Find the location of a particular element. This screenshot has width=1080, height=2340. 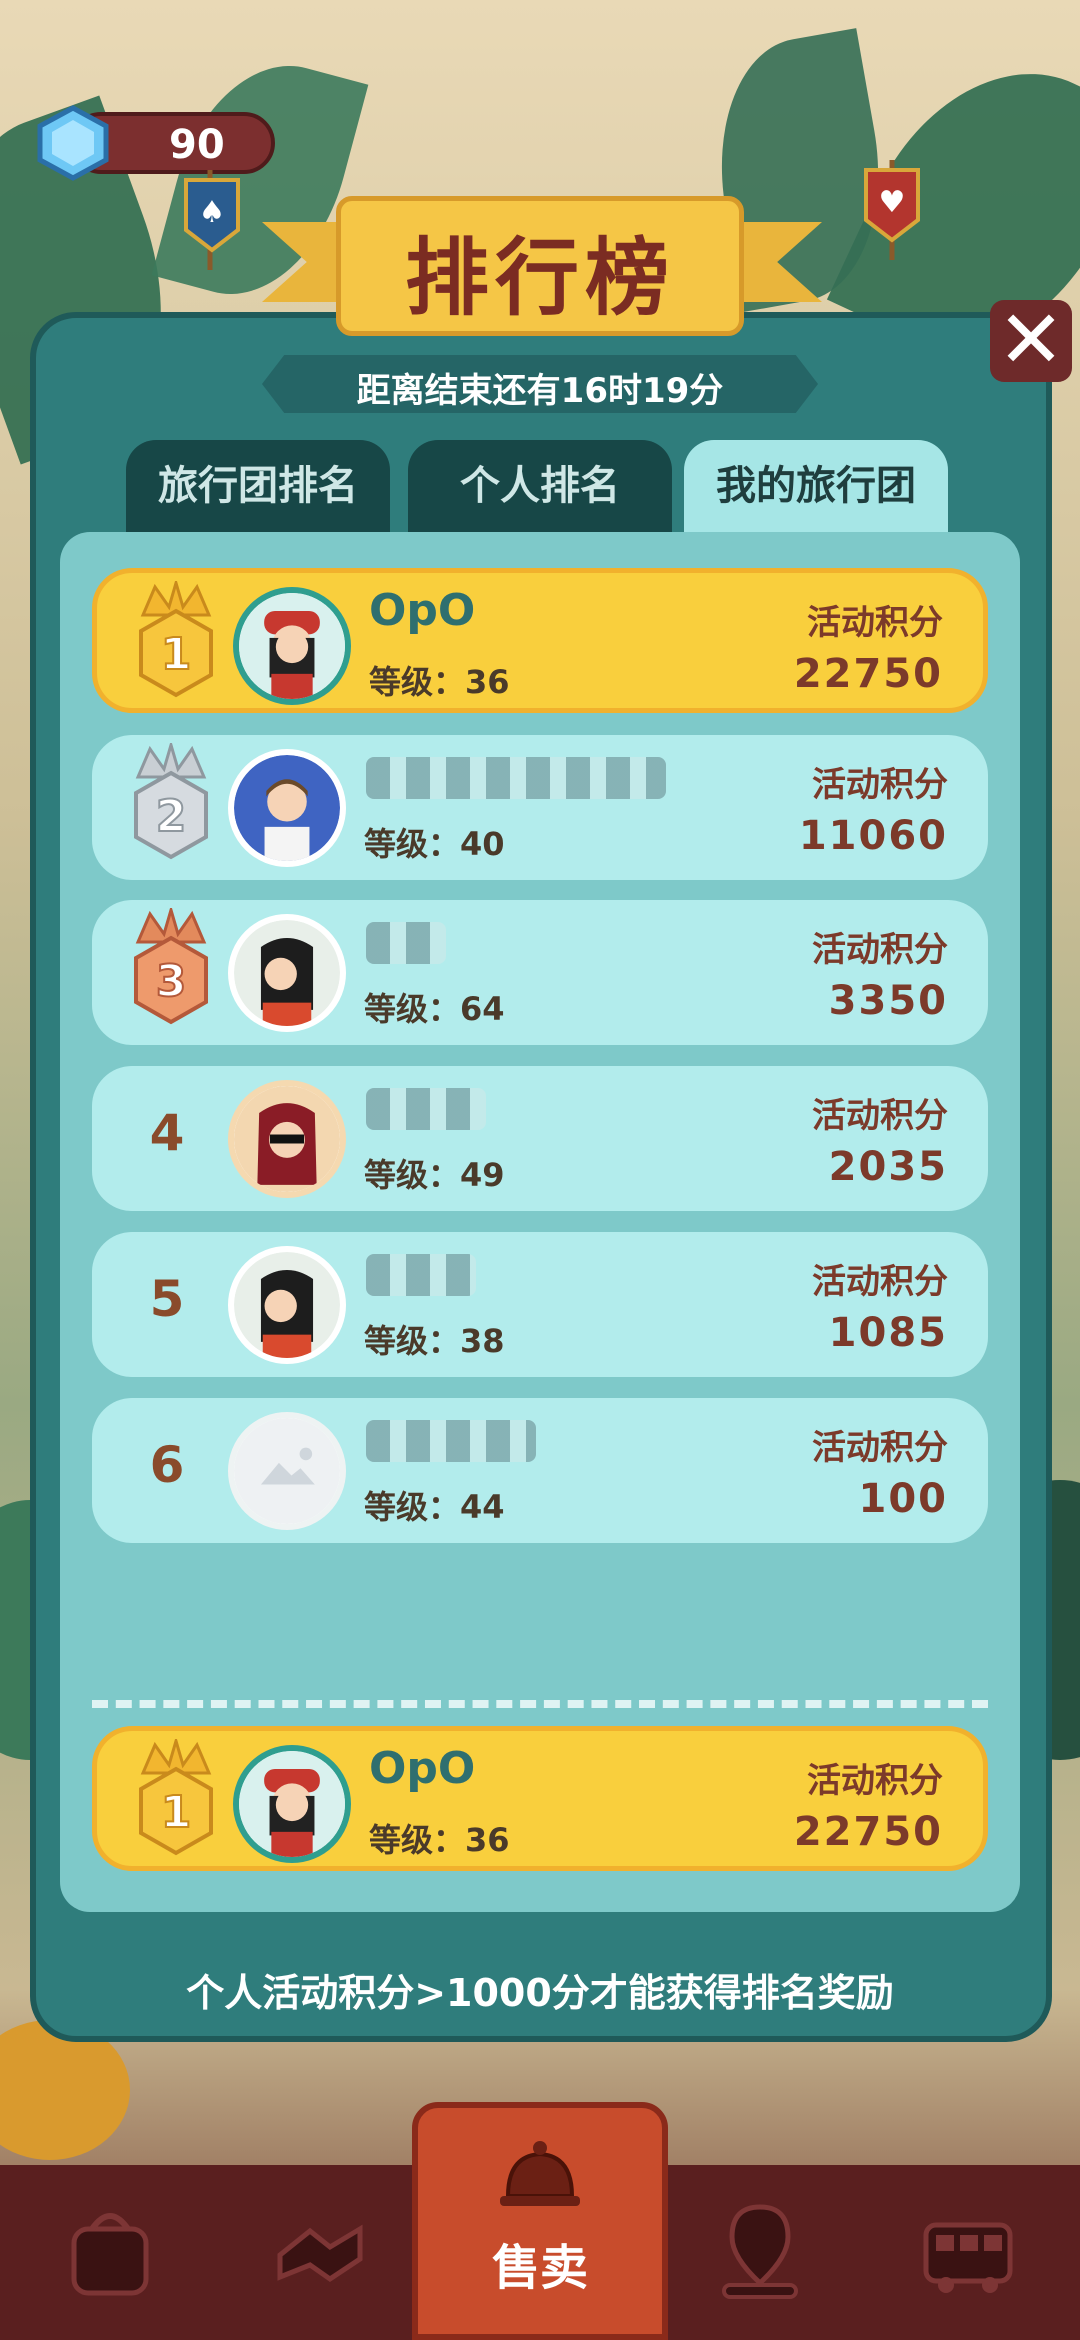

handshake-icon is located at coordinates (320, 2250).